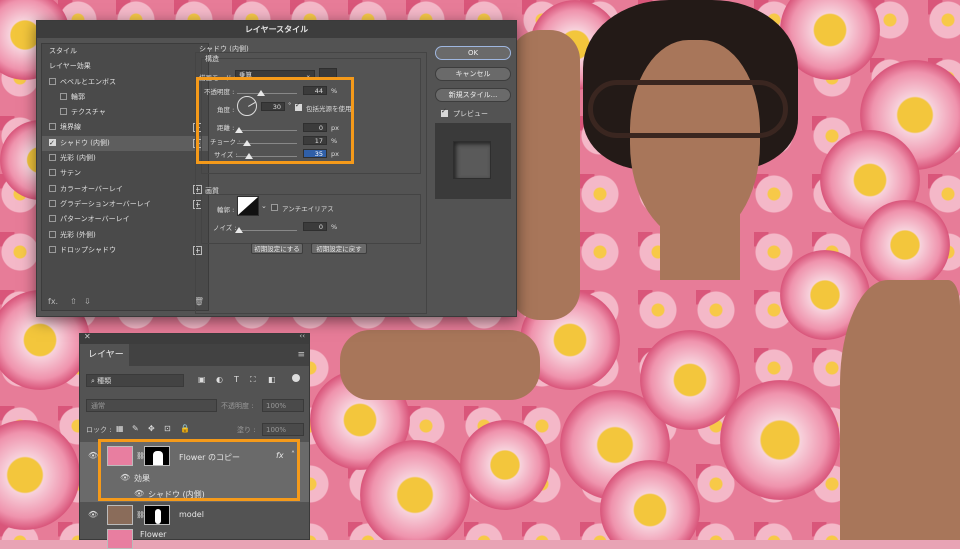 Image resolution: width=960 pixels, height=549 pixels. Describe the element at coordinates (275, 120) in the screenshot. I see `highlight-structure-box` at that location.